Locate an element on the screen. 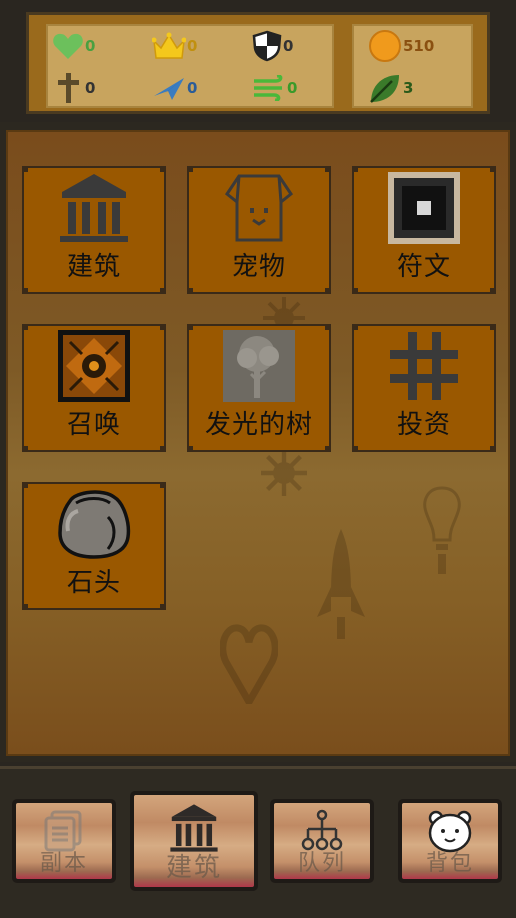 Image resolution: width=516 pixels, height=918 pixels. sword-value: 0 is located at coordinates (90, 88).